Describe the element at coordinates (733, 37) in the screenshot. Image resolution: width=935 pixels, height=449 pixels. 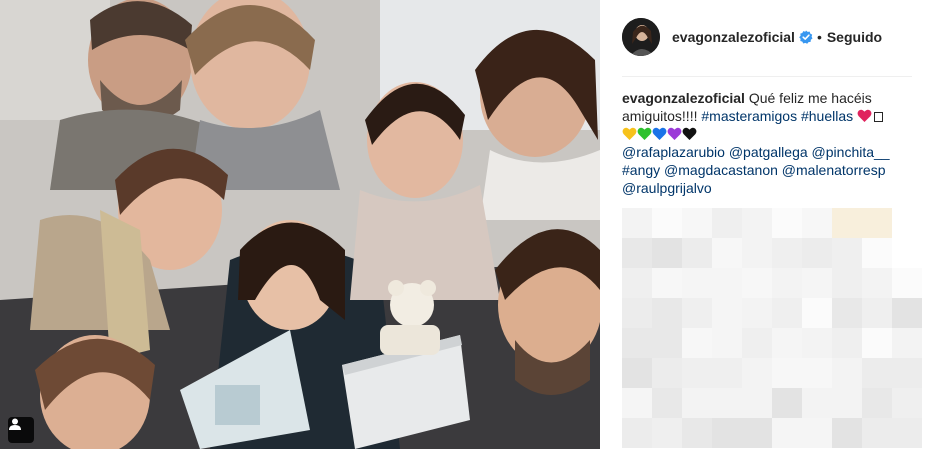
I see `profile-username-link: evagonzalezoficial` at that location.